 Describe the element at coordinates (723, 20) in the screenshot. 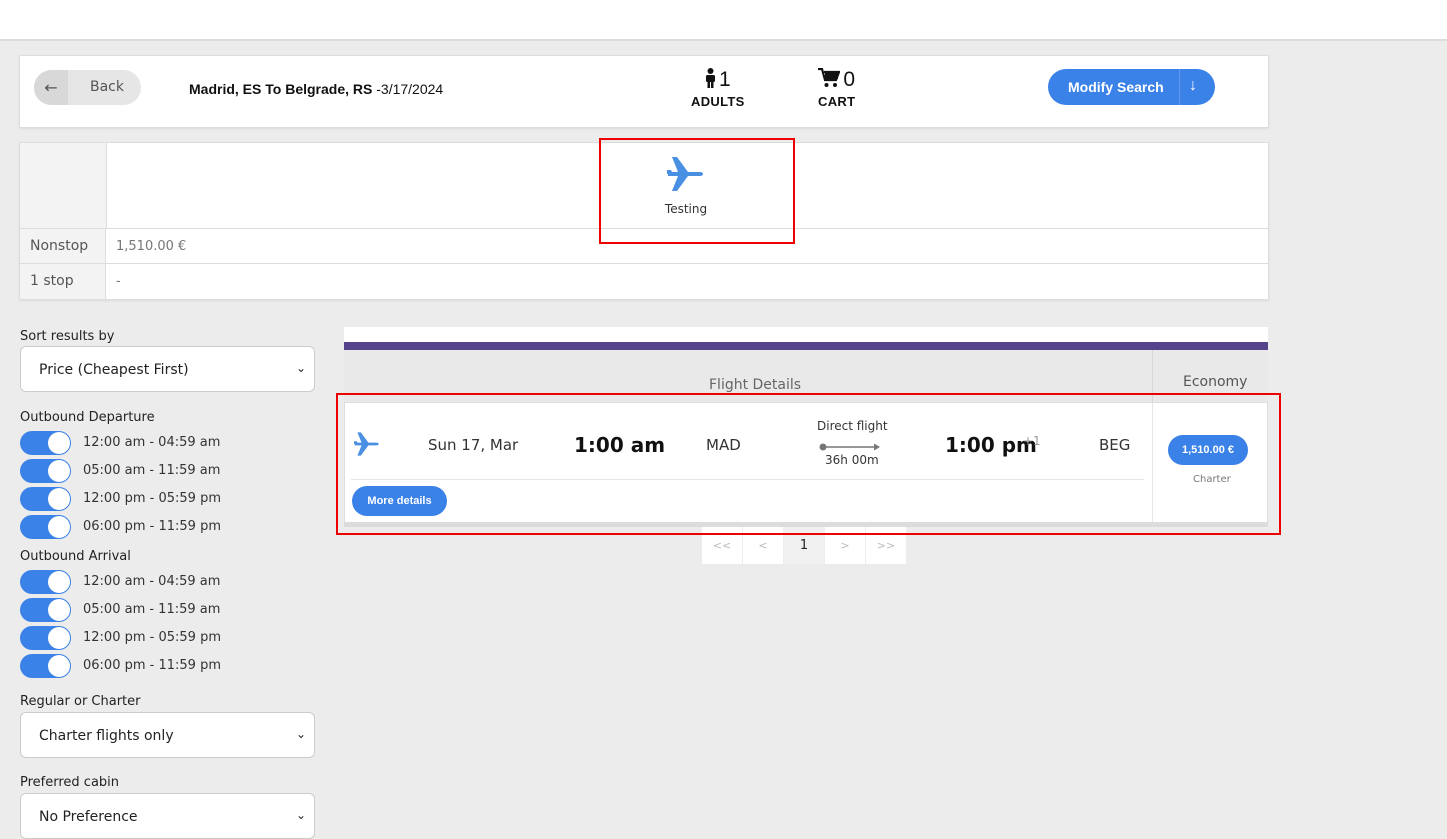

I see `top-bar` at that location.